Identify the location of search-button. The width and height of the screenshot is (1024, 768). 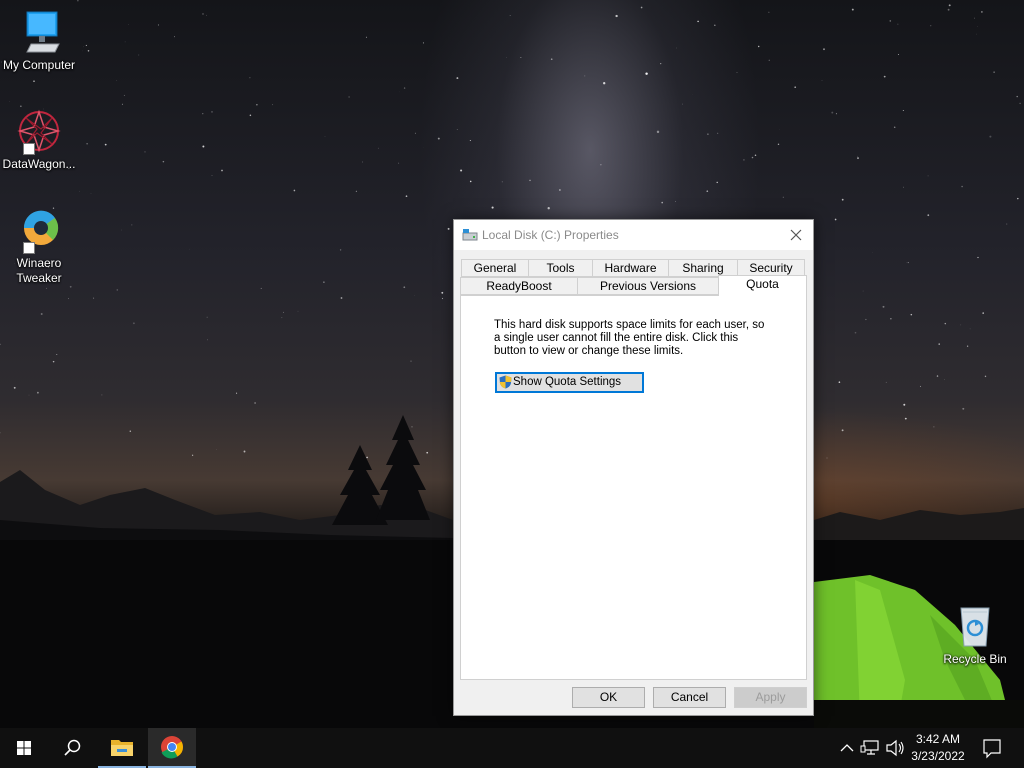
(72, 748).